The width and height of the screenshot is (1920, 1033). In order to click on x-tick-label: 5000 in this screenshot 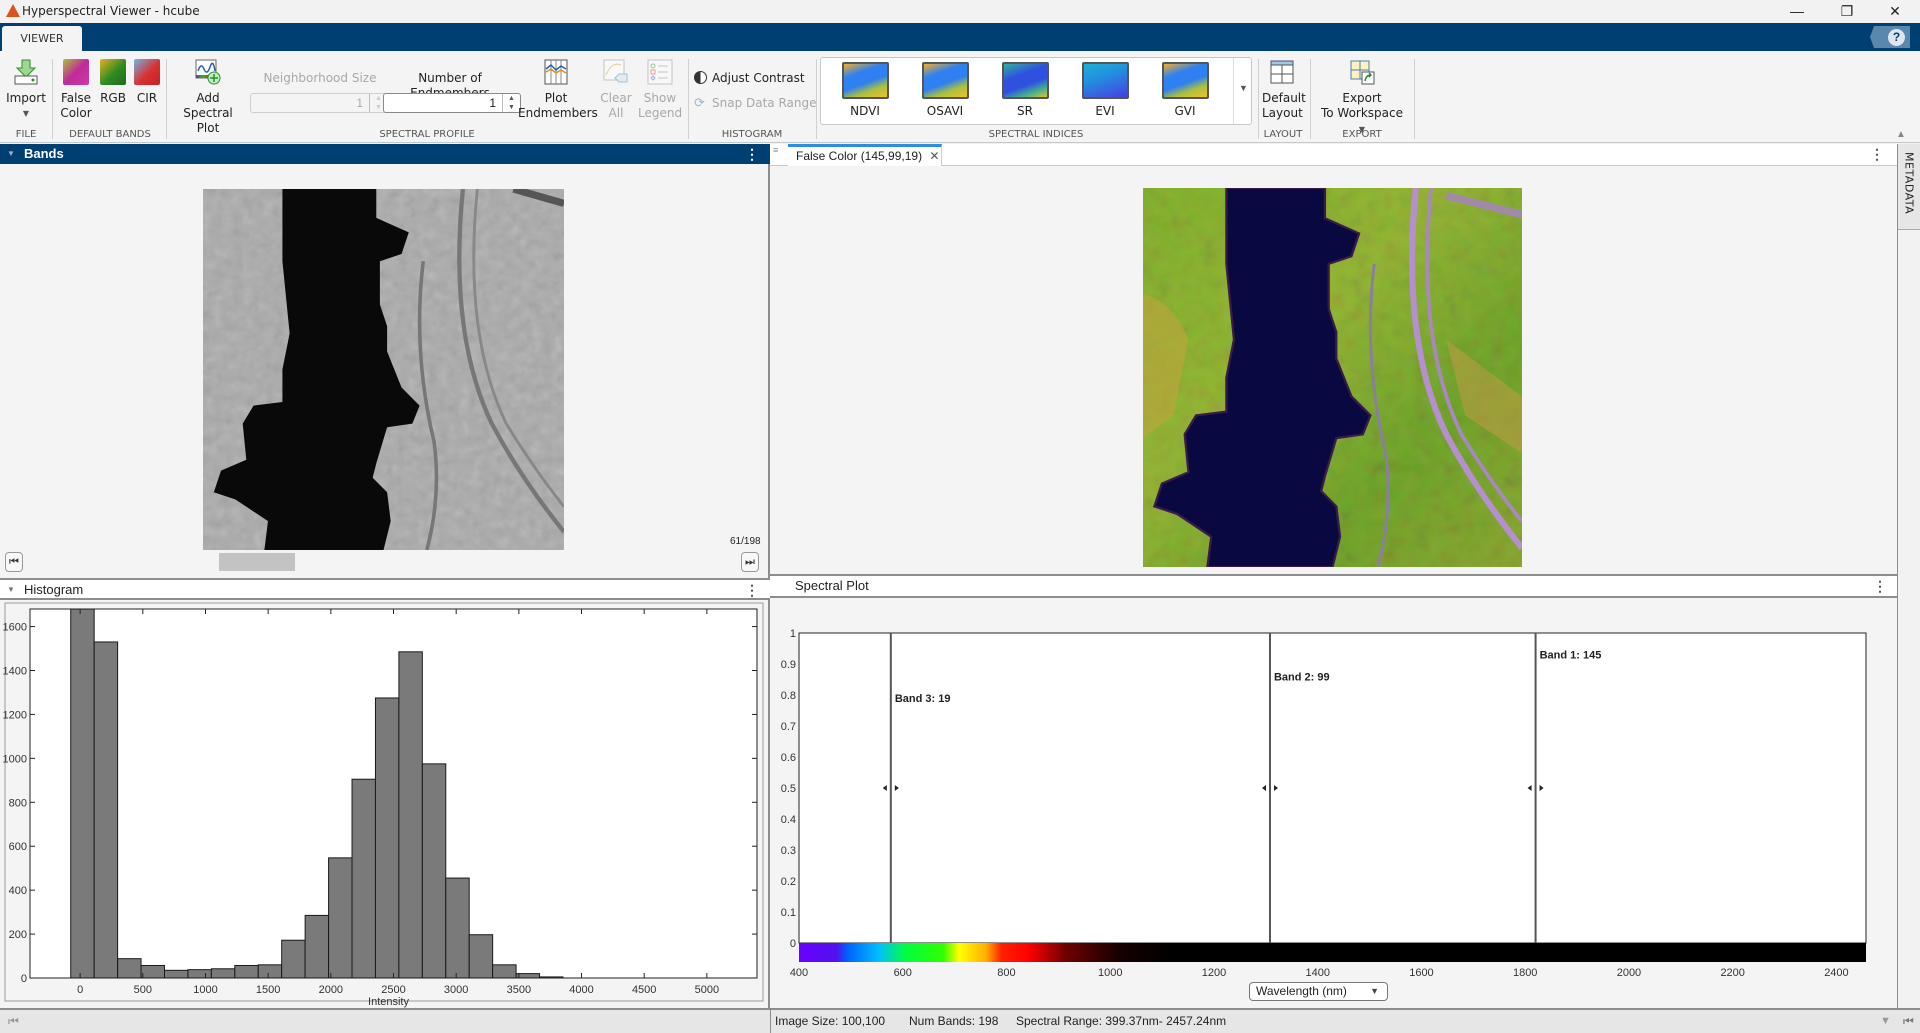, I will do `click(707, 990)`.